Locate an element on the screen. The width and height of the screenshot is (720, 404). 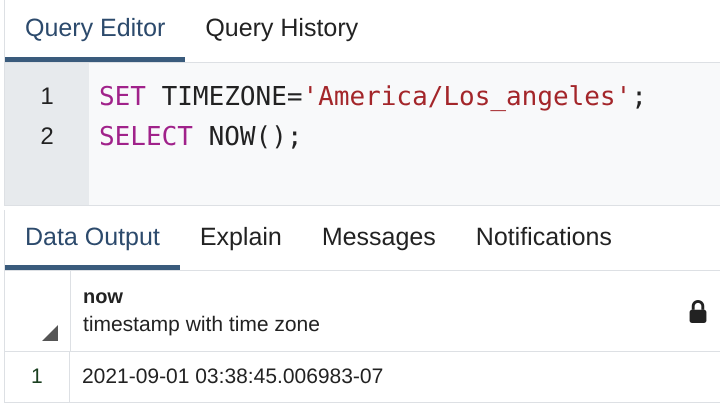
column-name: now is located at coordinates (103, 297).